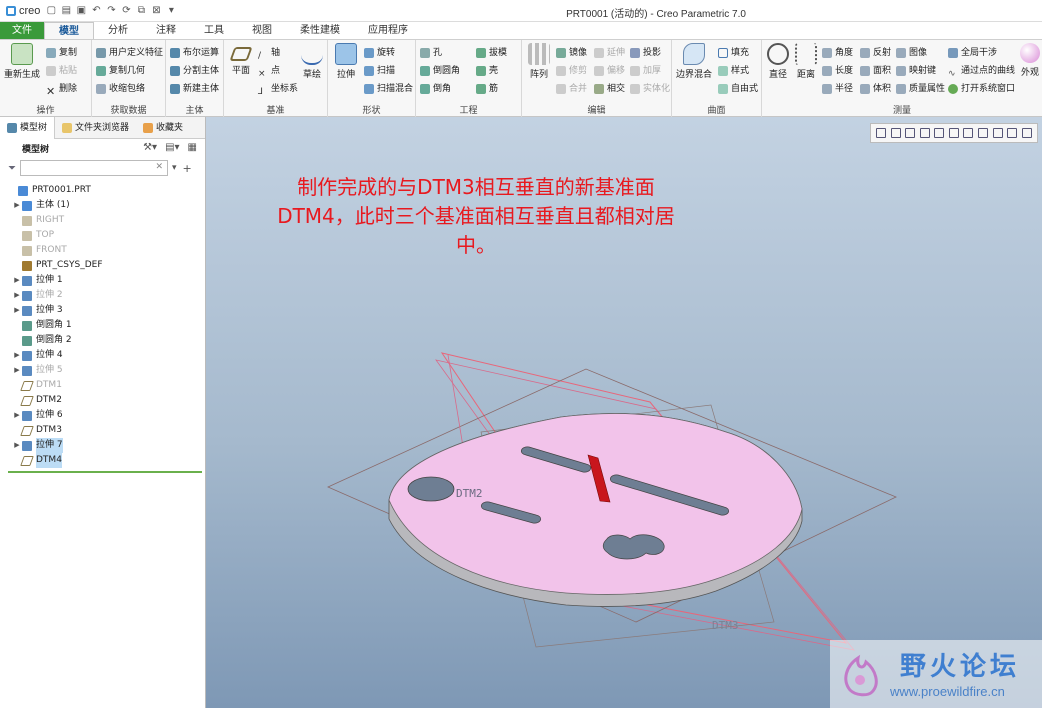 This screenshot has width=1042, height=708. Describe the element at coordinates (118, 30) in the screenshot. I see `tab-analysis: 分析` at that location.